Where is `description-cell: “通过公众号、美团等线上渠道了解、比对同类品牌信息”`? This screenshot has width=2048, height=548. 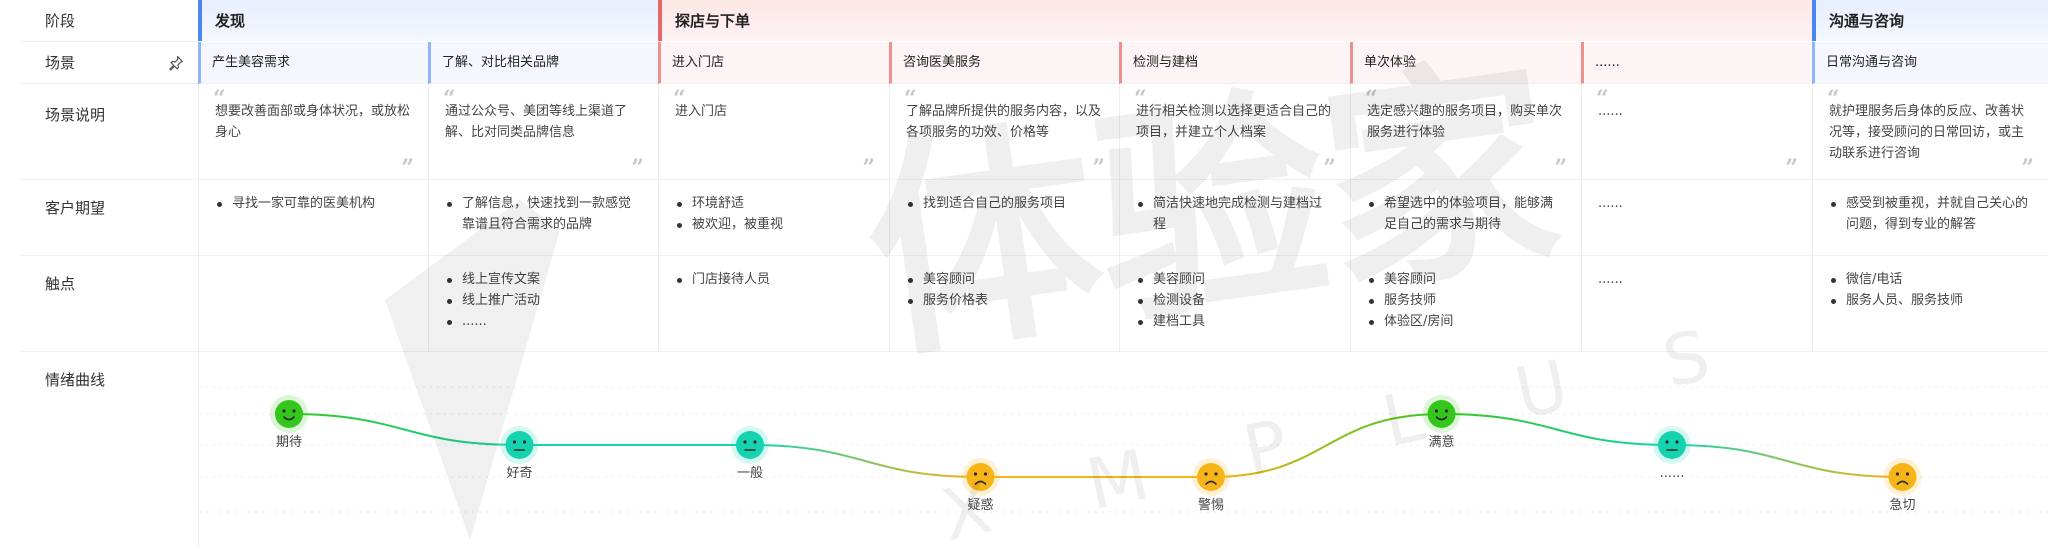
description-cell: “通过公众号、美团等线上渠道了解、比对同类品牌信息” is located at coordinates (543, 132).